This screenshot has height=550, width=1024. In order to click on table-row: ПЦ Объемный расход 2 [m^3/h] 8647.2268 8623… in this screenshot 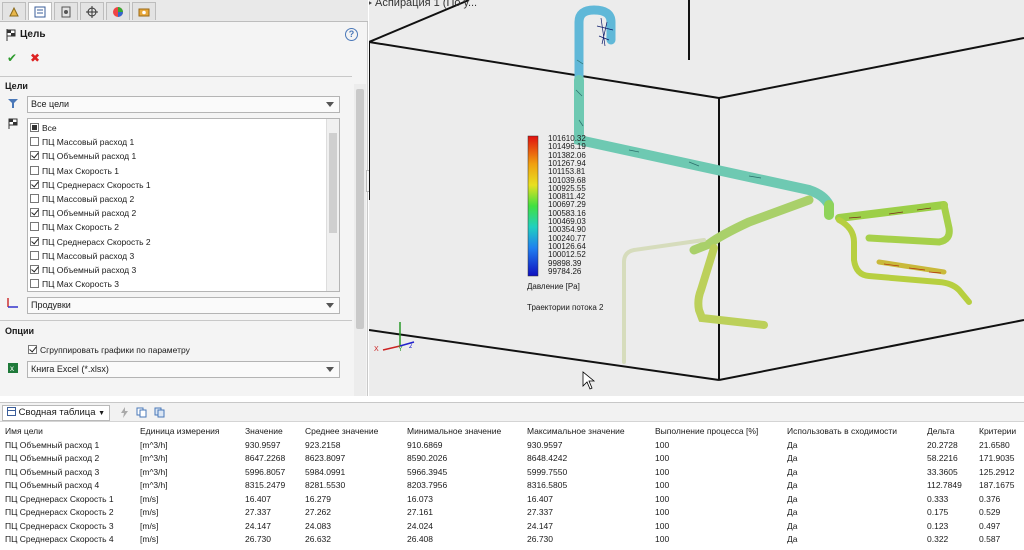, I will do `click(512, 459)`.